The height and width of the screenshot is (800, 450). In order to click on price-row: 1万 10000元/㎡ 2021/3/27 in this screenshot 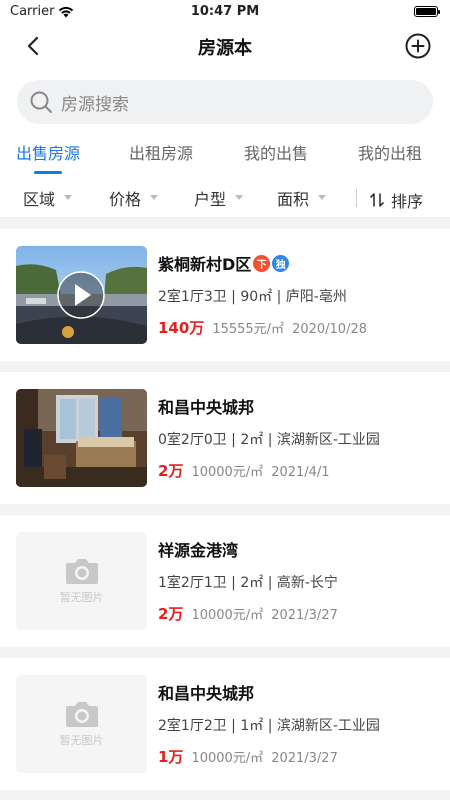, I will do `click(299, 756)`.